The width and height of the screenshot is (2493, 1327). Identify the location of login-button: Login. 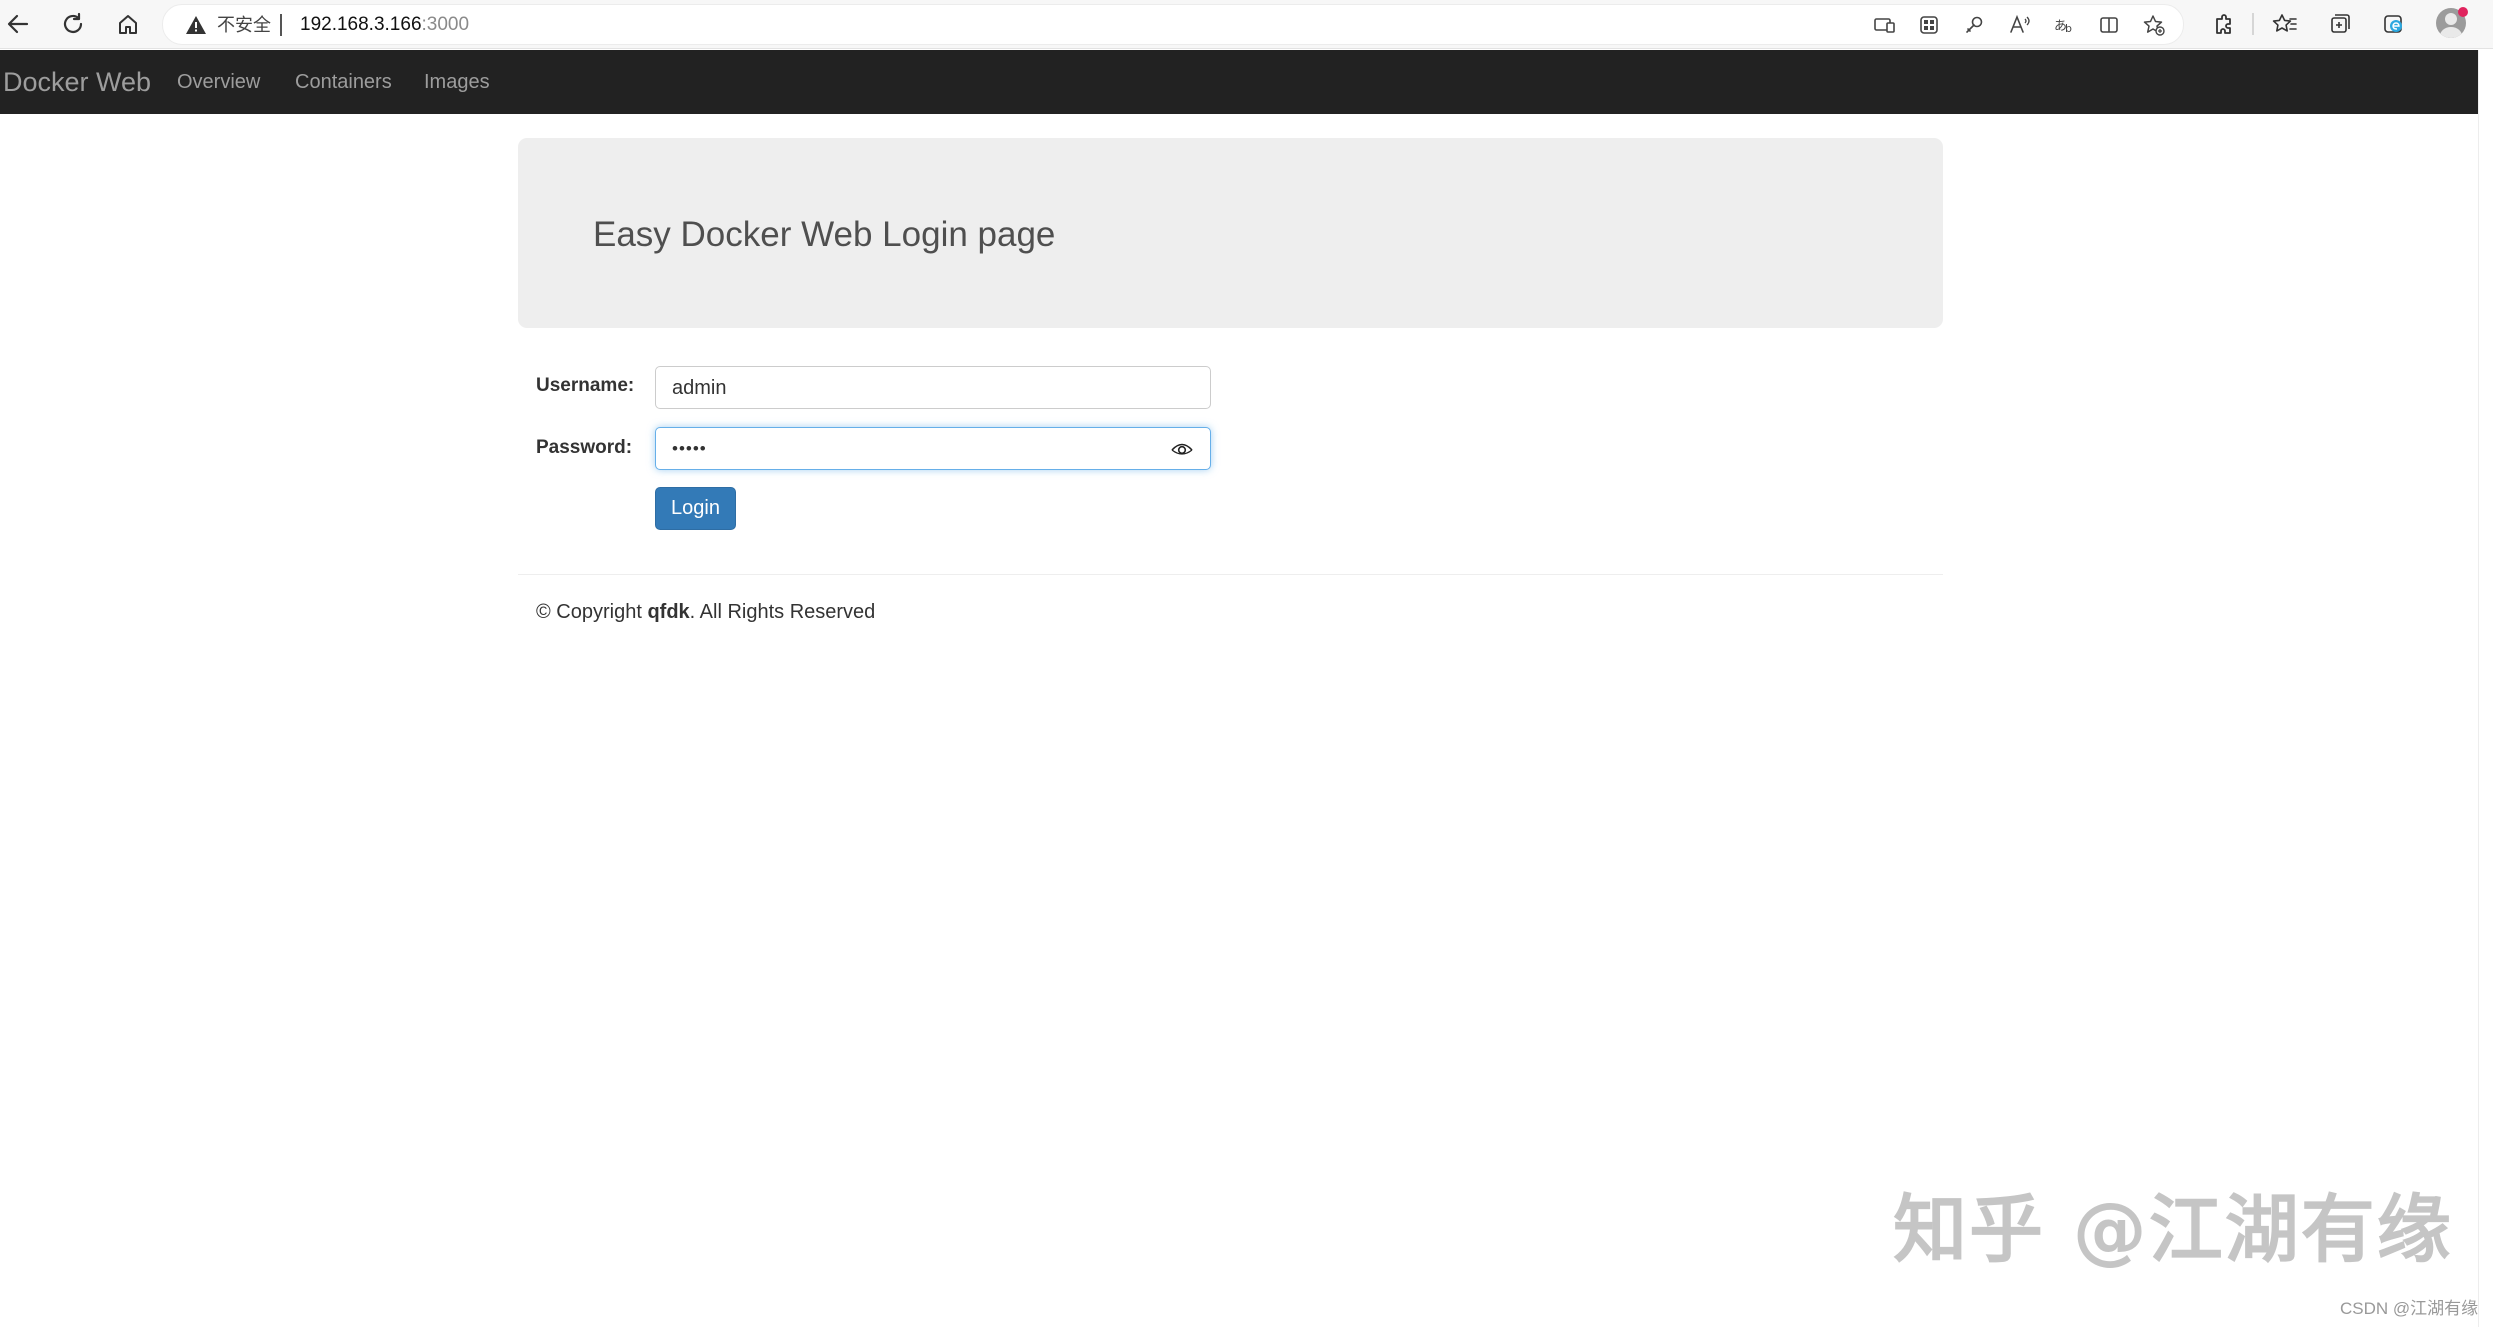
(695, 508).